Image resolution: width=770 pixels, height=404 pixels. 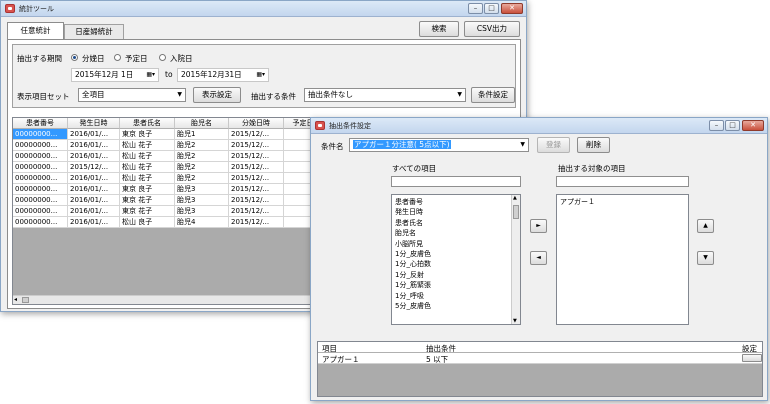 I want to click on list-item: 1分_筋緊張, so click(x=456, y=285).